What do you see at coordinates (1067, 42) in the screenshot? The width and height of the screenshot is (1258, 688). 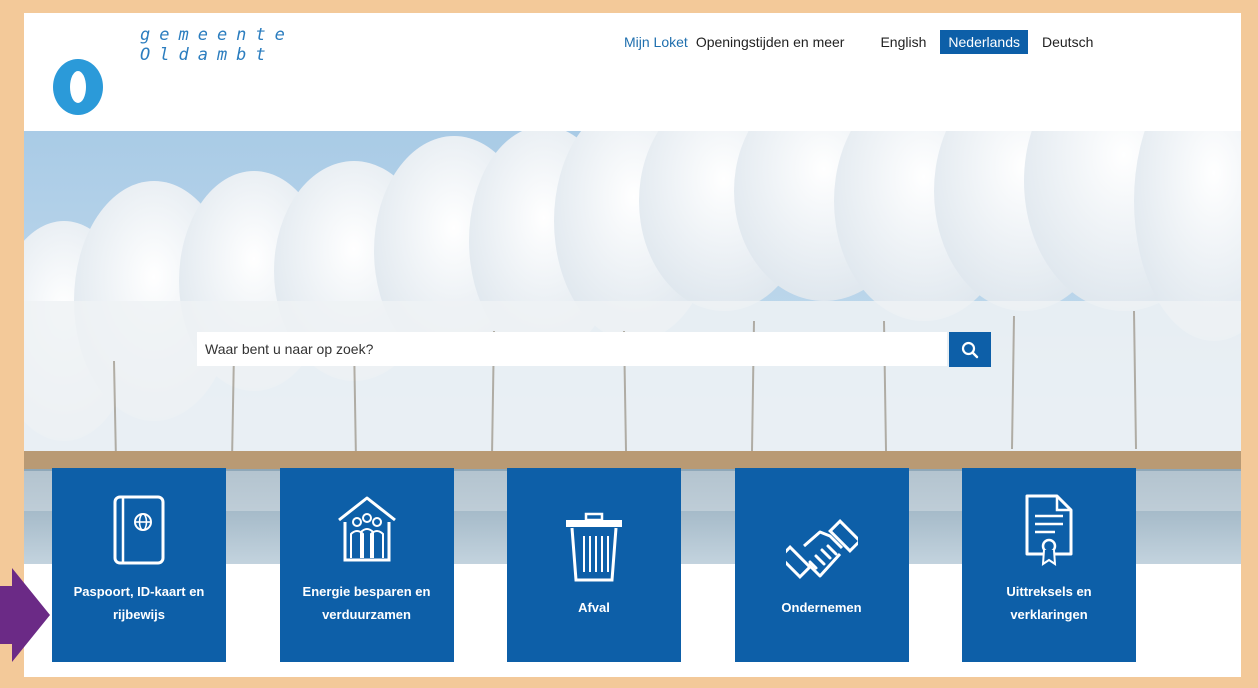 I see `language-deutsch: Deutsch` at bounding box center [1067, 42].